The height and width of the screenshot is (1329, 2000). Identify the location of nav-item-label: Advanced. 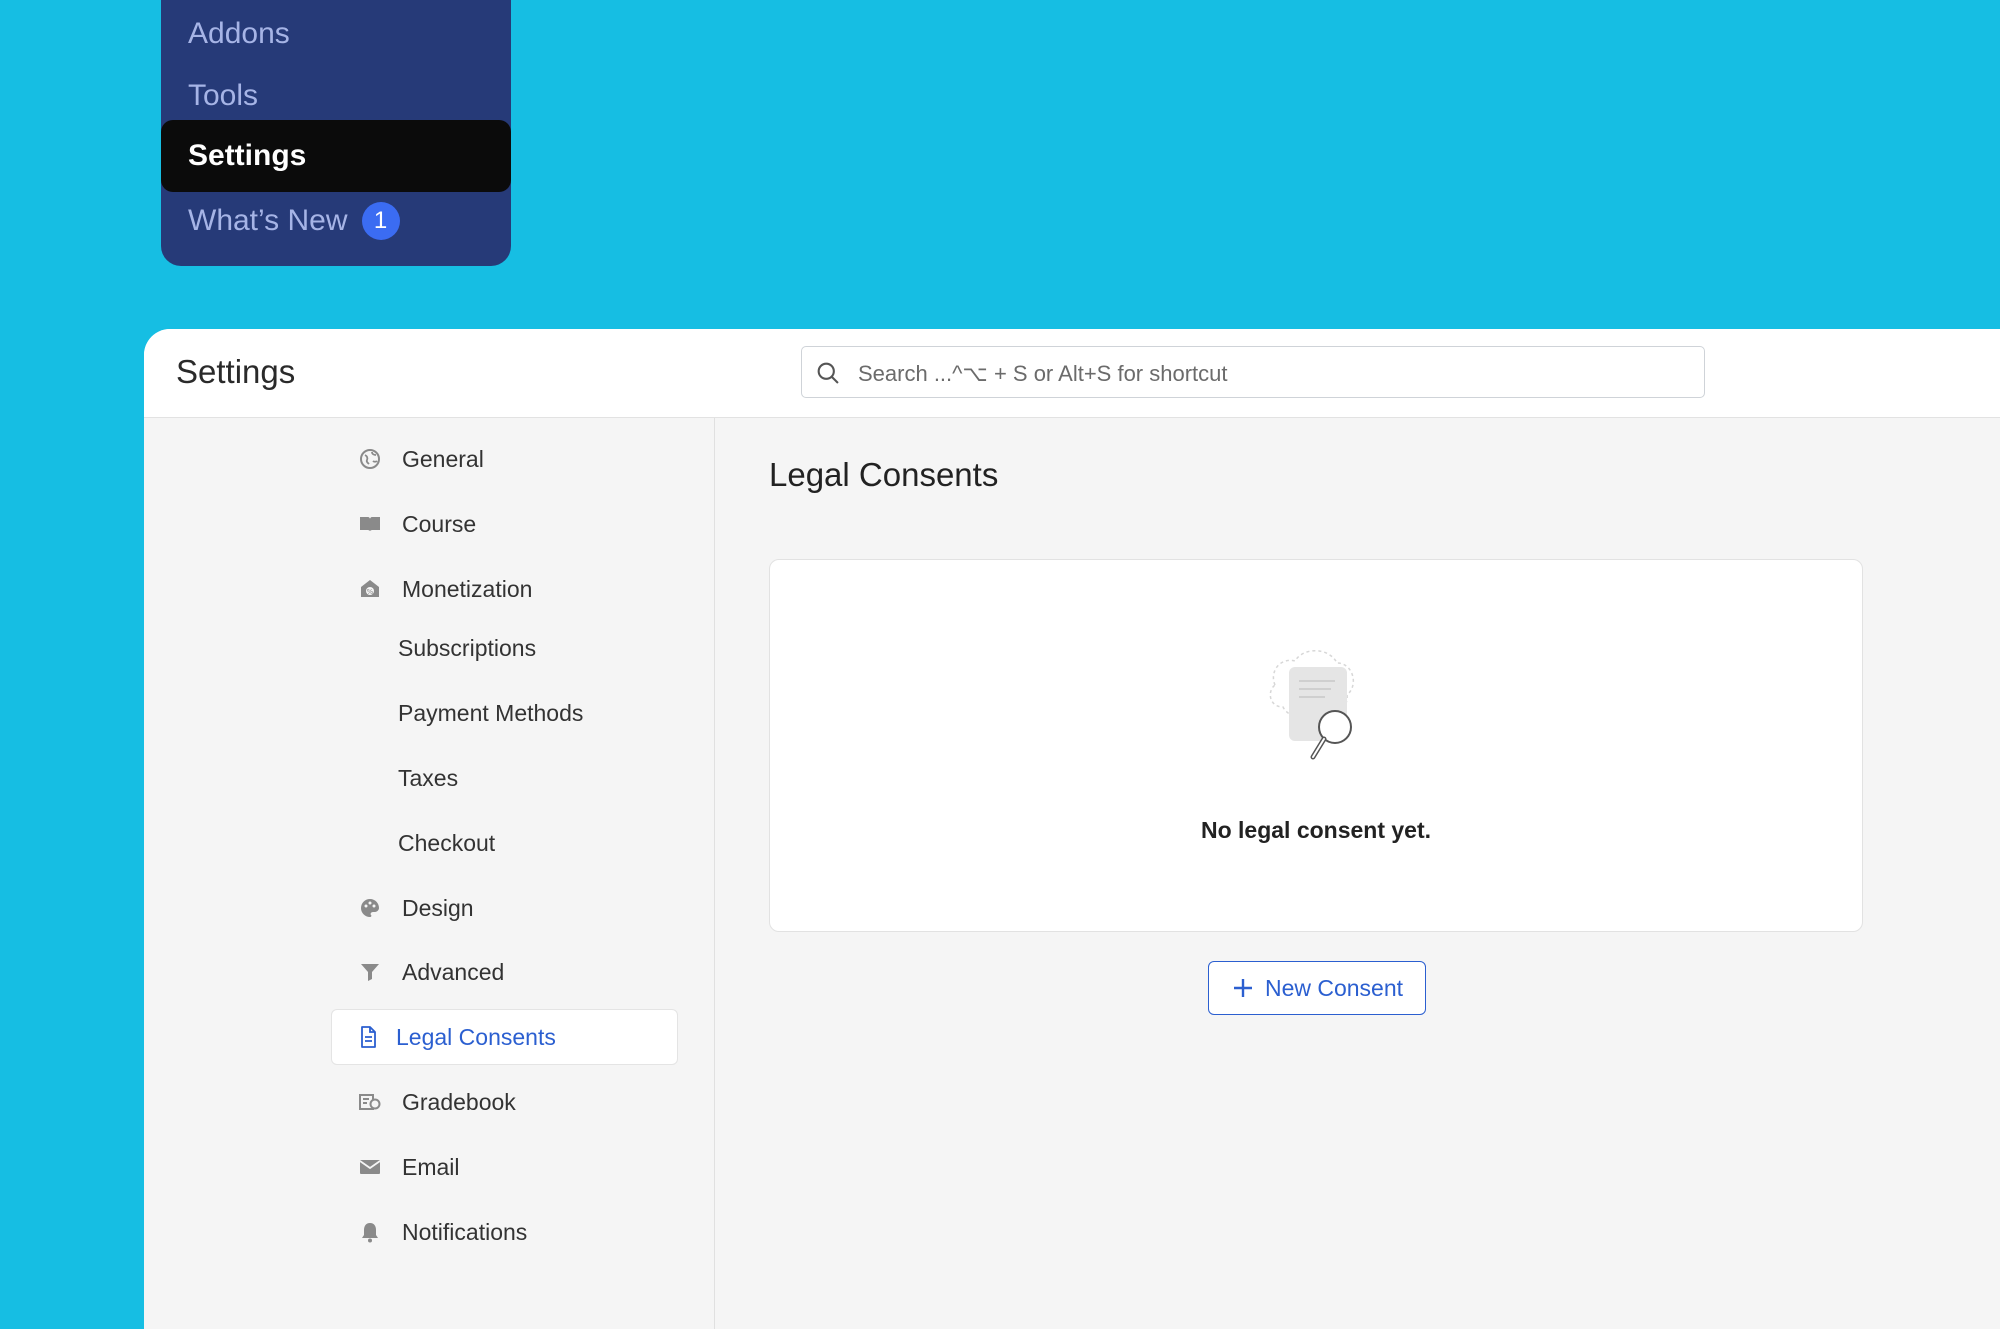
(453, 971).